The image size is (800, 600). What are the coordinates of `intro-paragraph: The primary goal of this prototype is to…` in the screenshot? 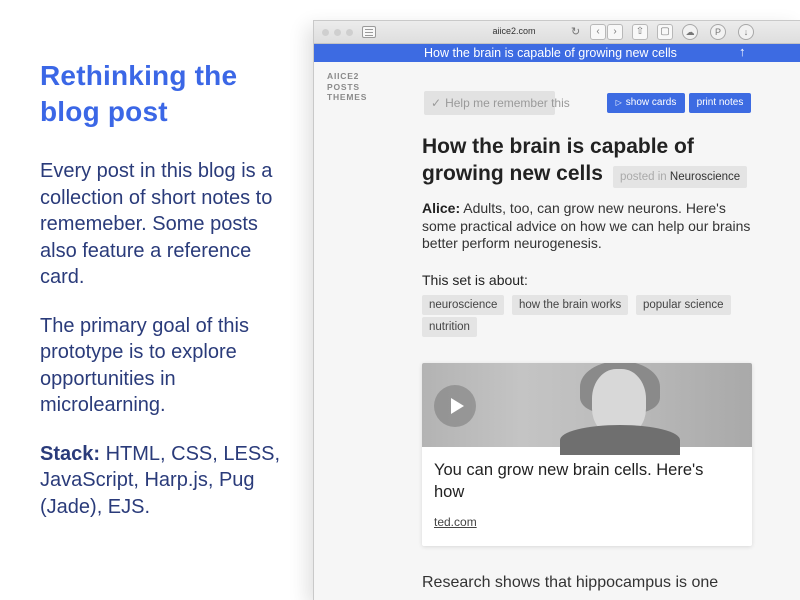 It's located at (144, 365).